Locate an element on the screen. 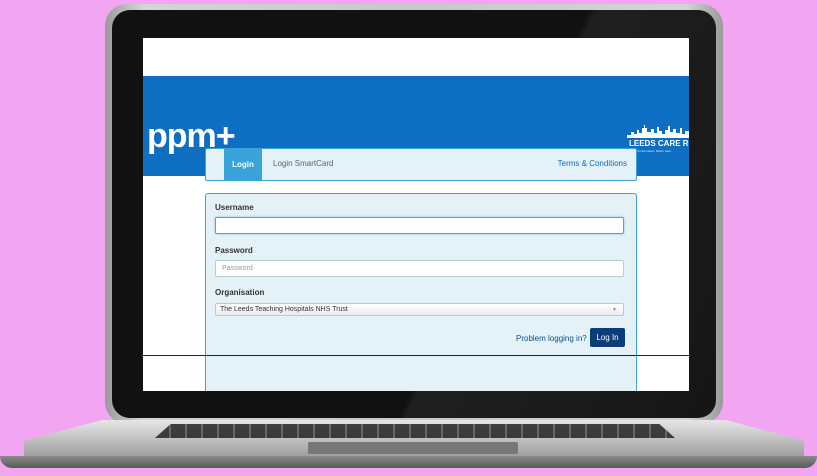 Image resolution: width=817 pixels, height=476 pixels. tab-login-smartcard: Login SmartCard is located at coordinates (303, 163).